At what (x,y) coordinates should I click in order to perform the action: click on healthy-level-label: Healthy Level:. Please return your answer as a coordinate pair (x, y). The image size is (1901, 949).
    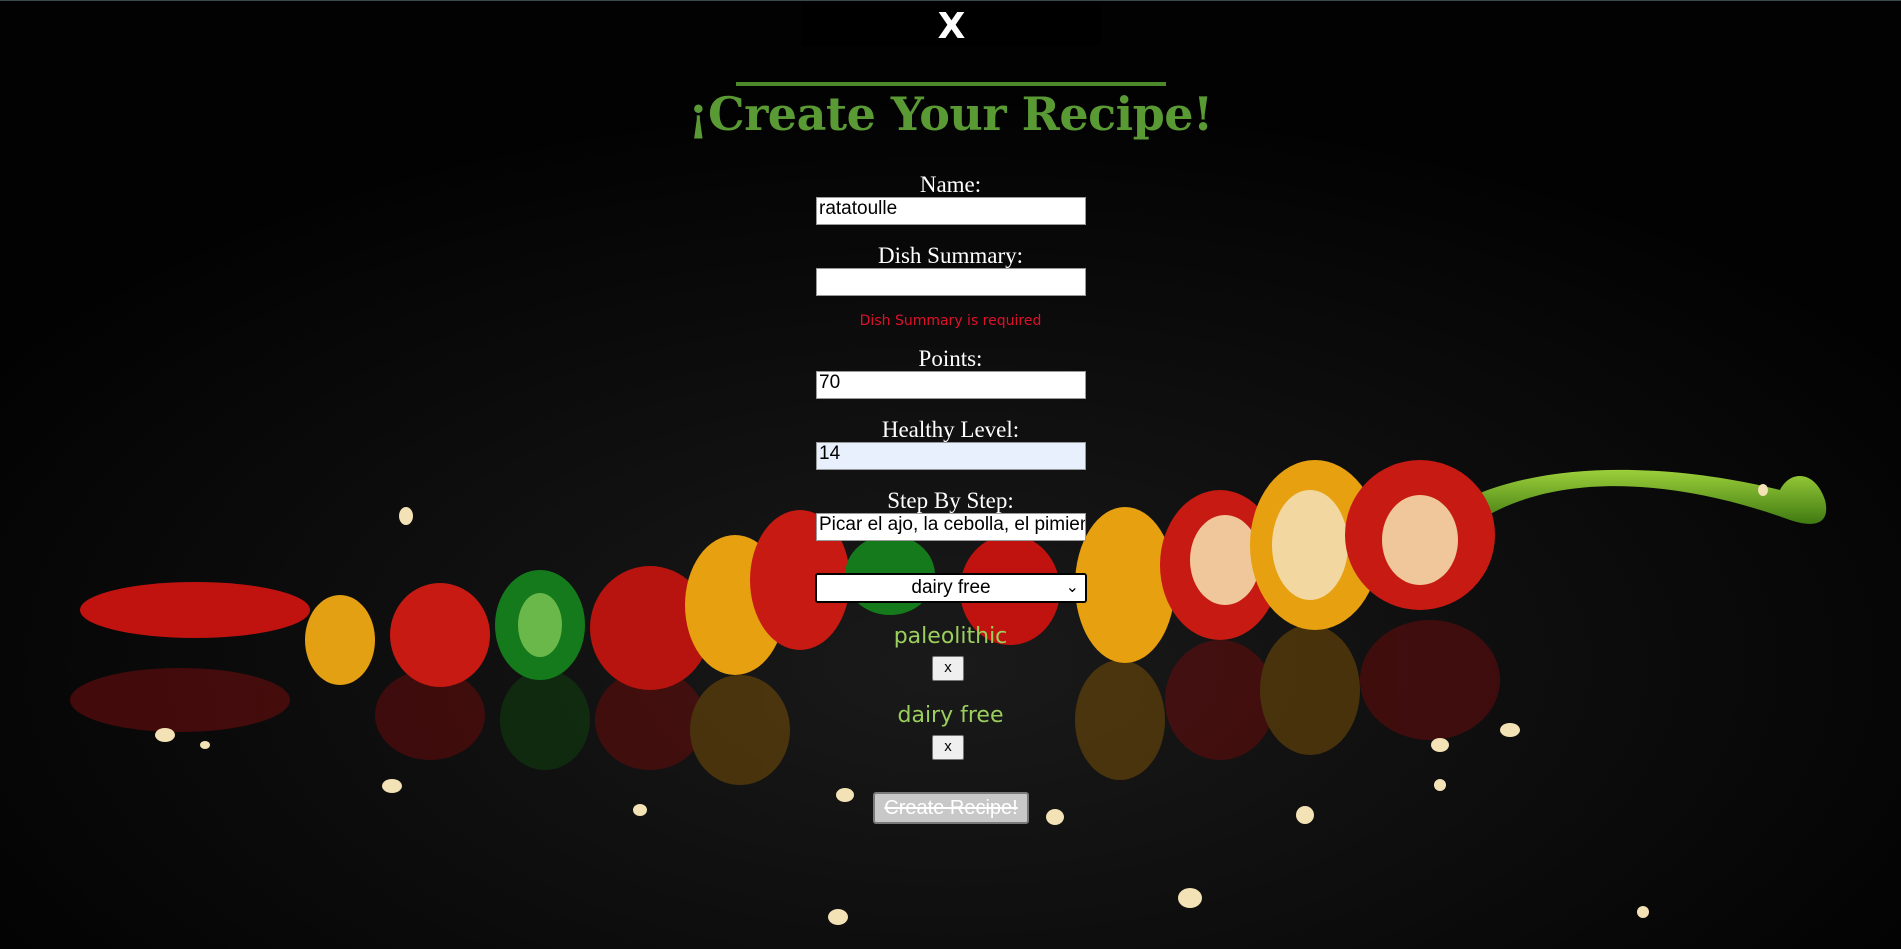
    Looking at the image, I should click on (950, 429).